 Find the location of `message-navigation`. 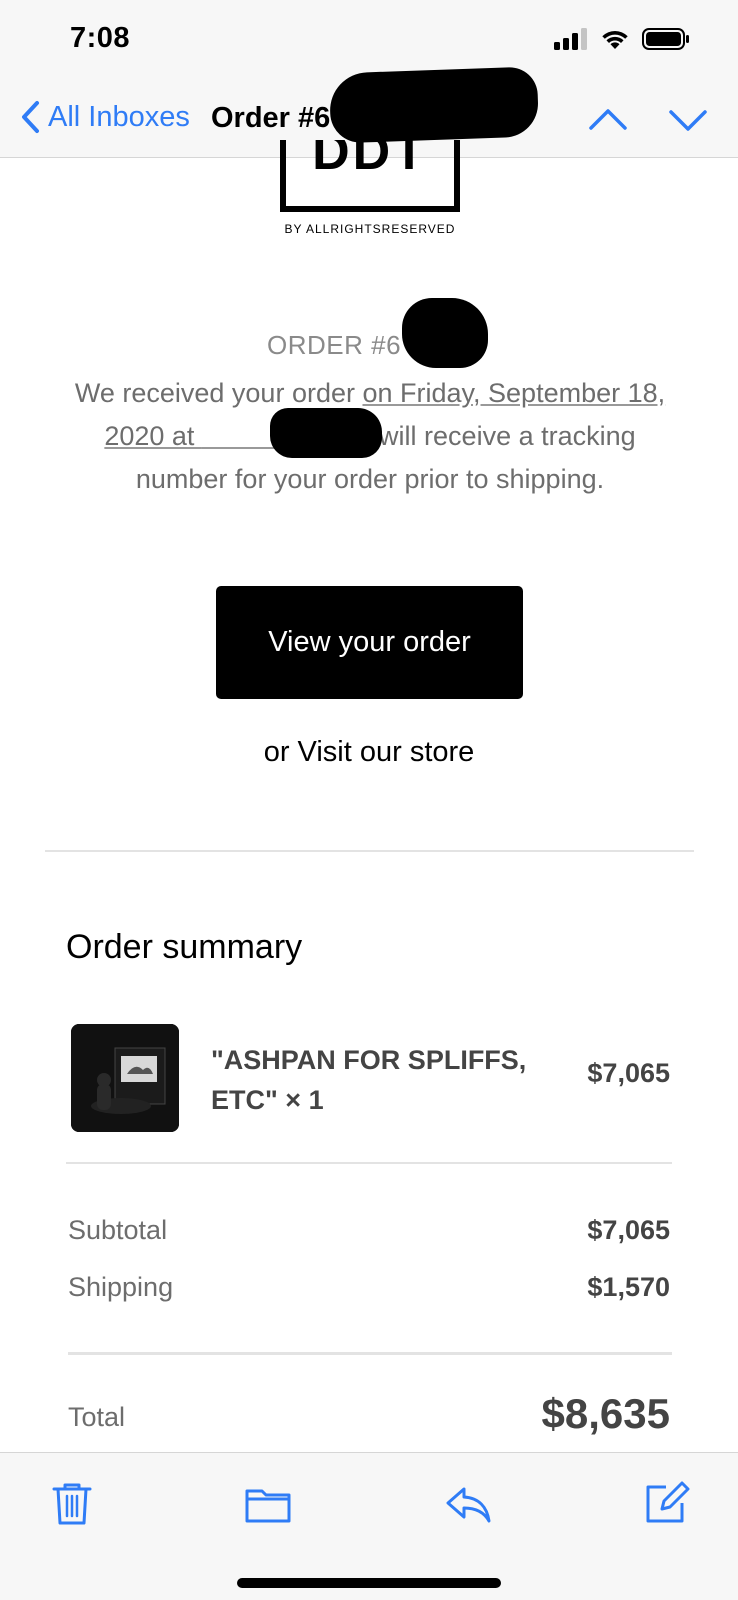

message-navigation is located at coordinates (648, 120).